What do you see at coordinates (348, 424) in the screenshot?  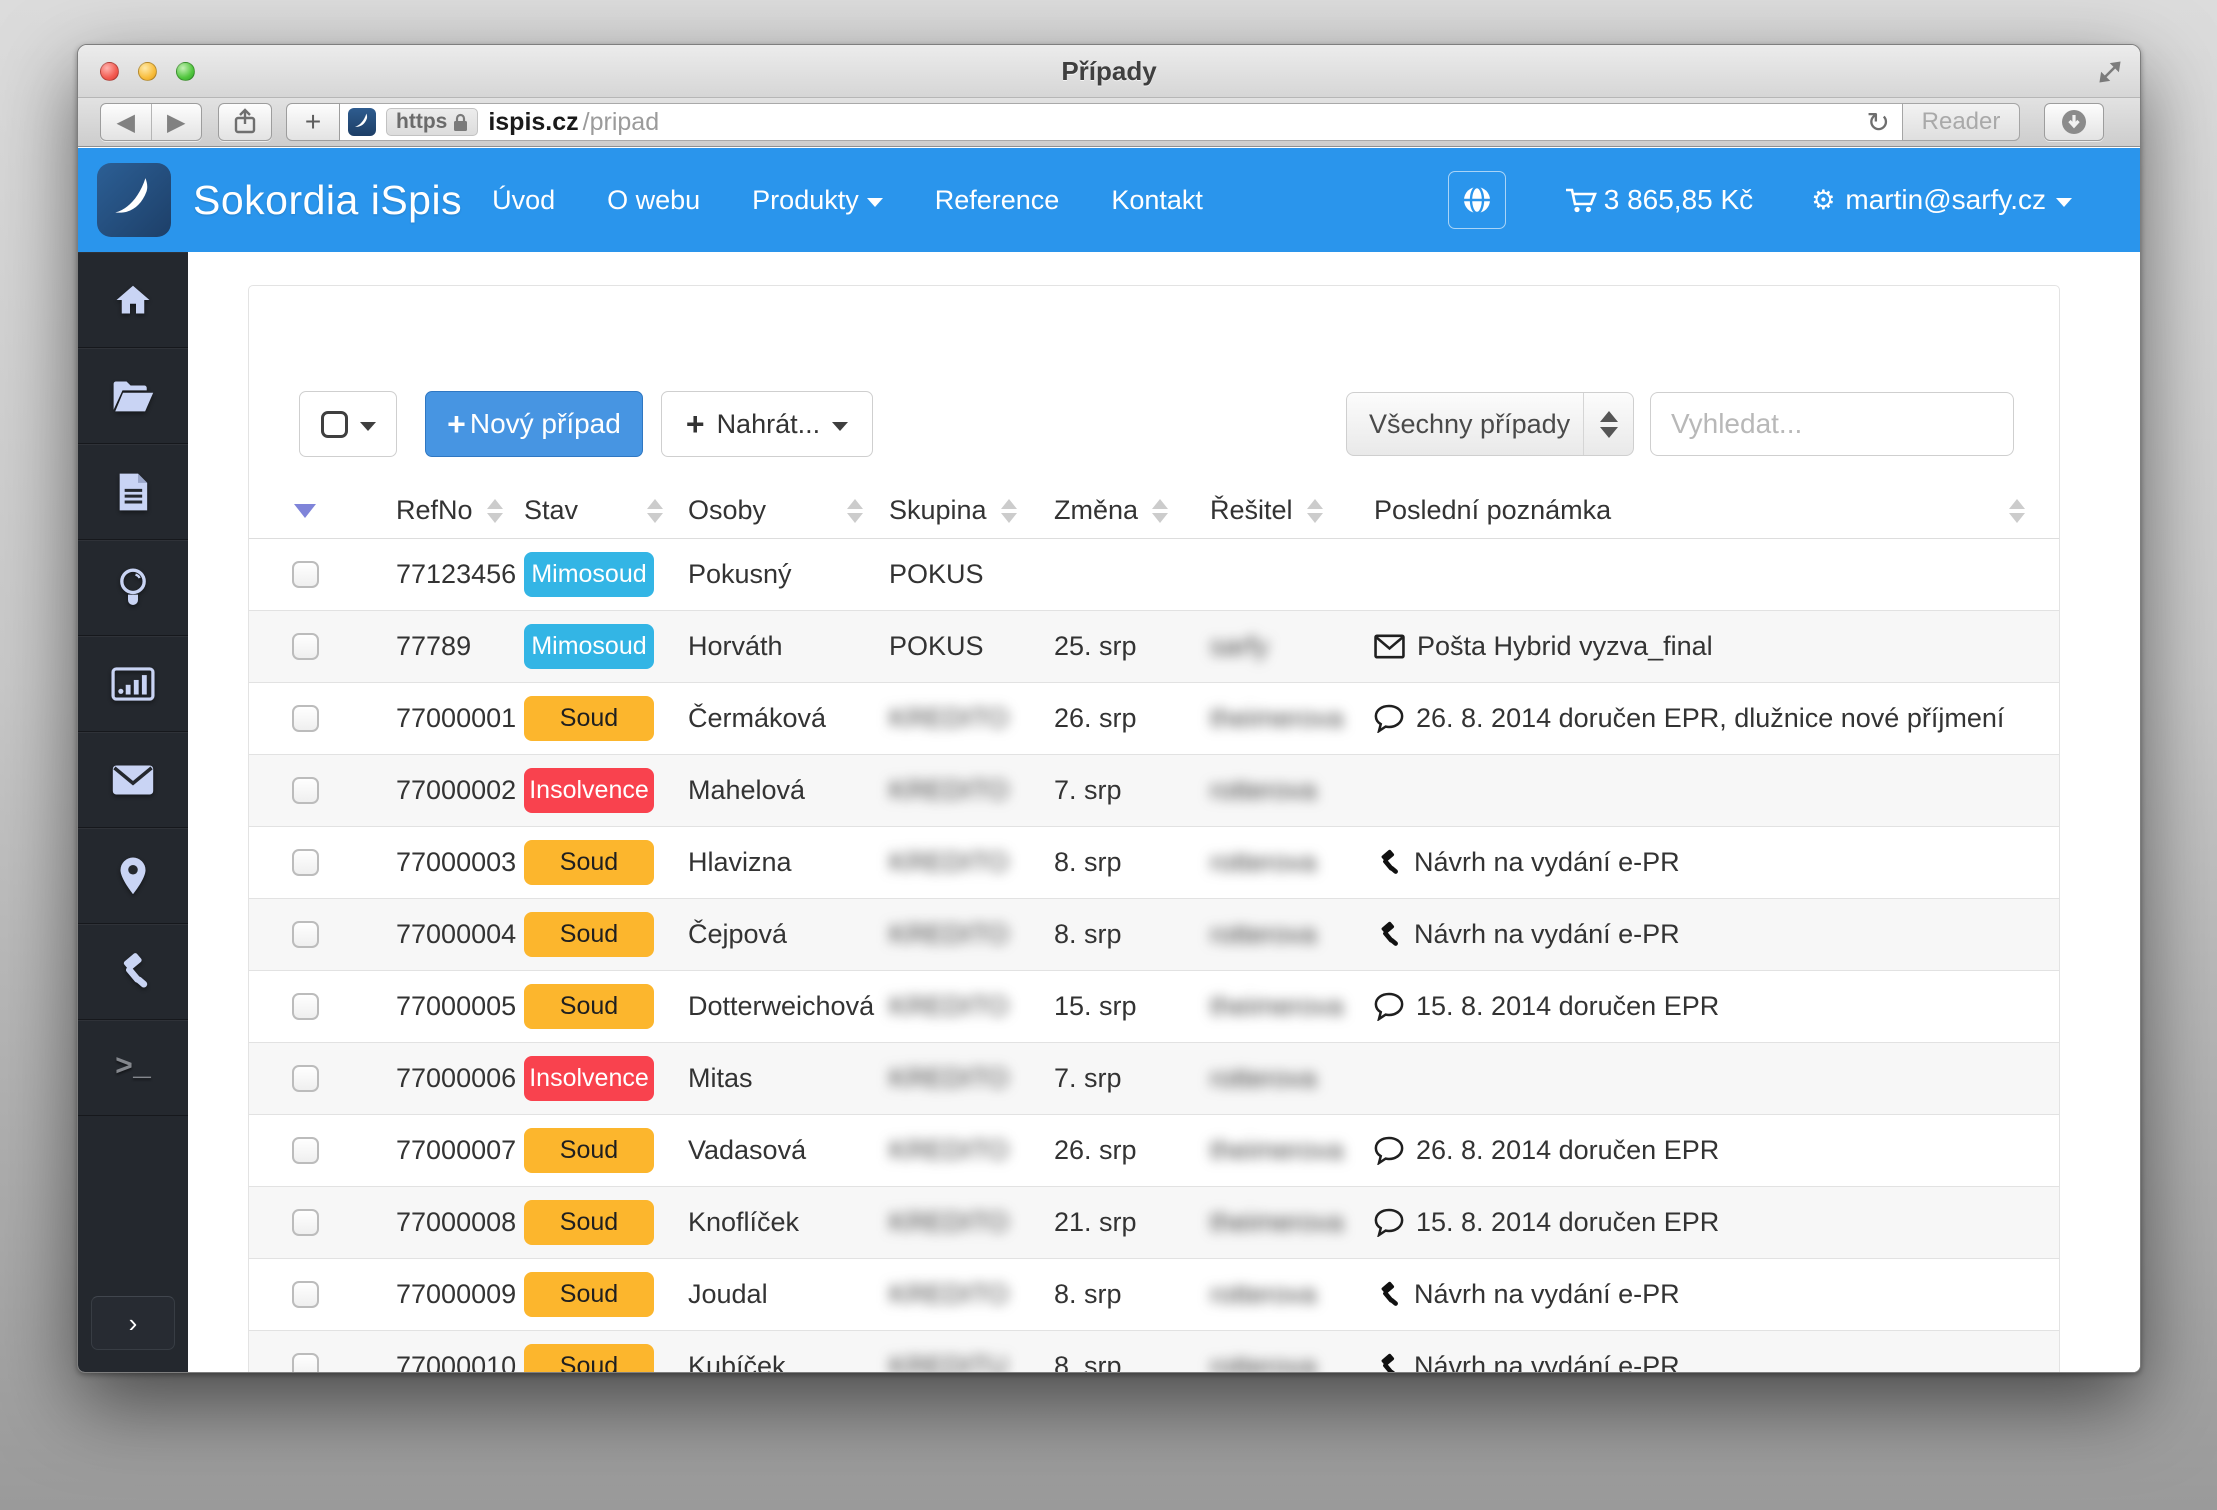 I see `select-all-dropdown` at bounding box center [348, 424].